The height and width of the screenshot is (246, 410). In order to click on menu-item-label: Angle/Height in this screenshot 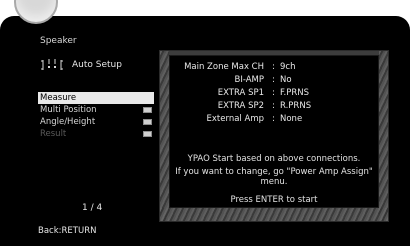, I will do `click(68, 122)`.